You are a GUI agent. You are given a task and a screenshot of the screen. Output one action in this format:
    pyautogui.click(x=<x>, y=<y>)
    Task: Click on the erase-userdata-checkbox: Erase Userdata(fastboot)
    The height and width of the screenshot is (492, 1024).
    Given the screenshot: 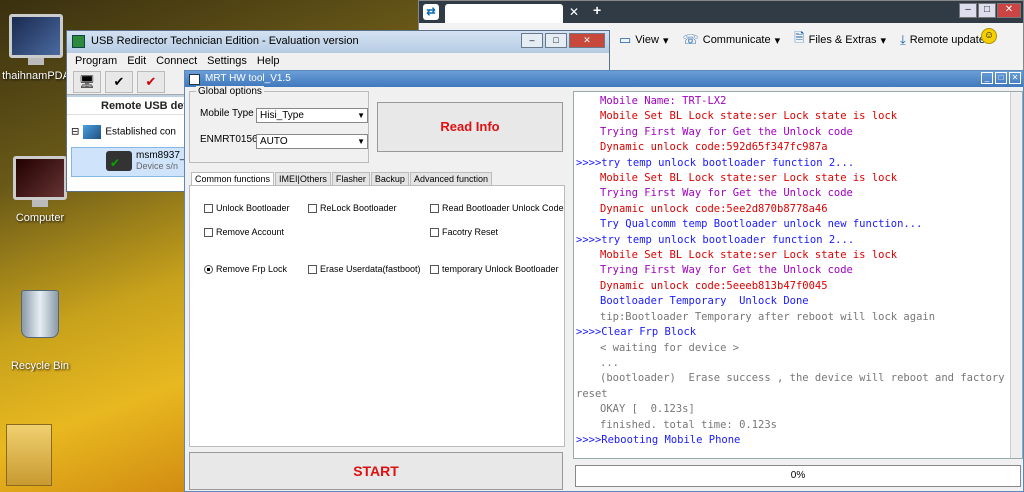 What is the action you would take?
    pyautogui.click(x=364, y=269)
    